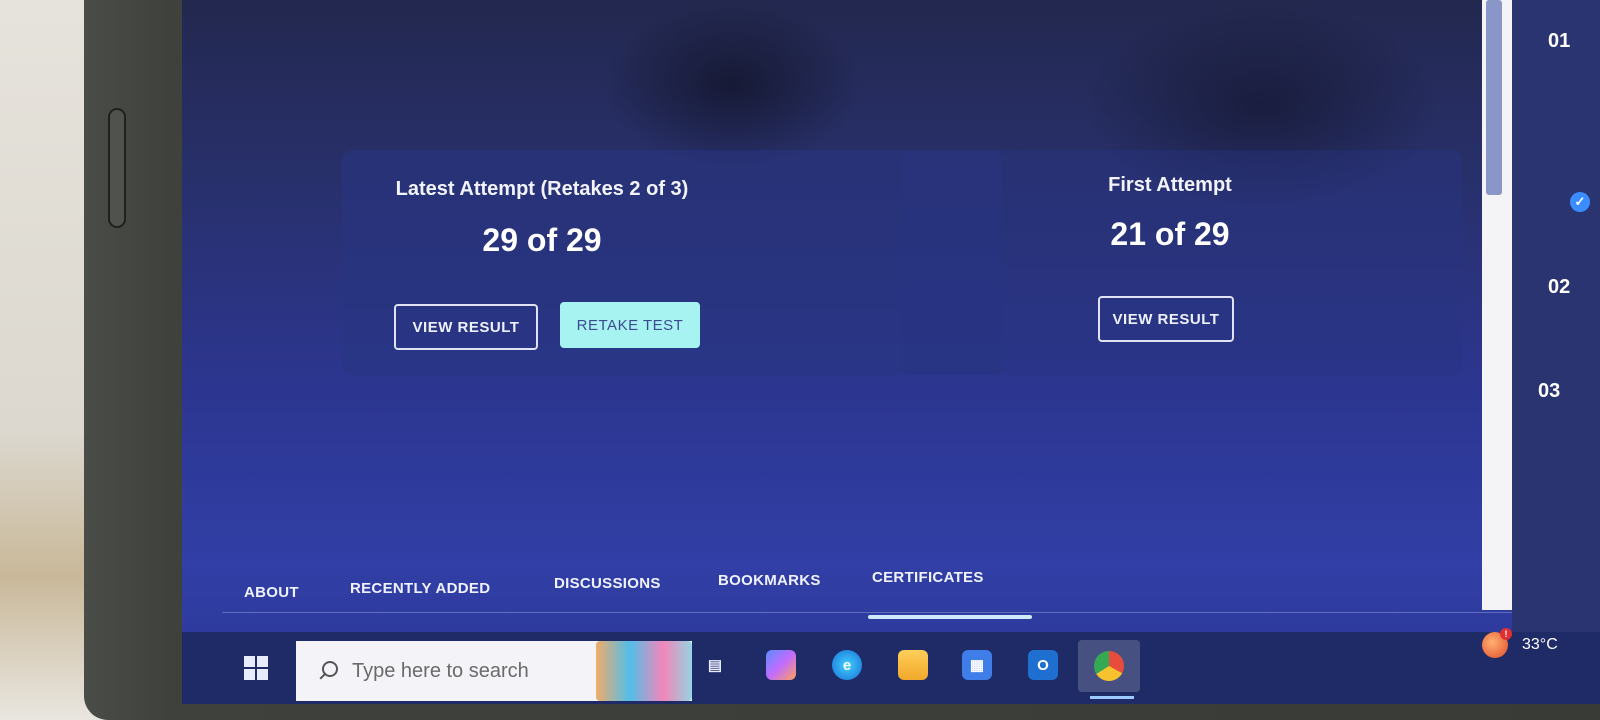  I want to click on active-app-indicator, so click(1112, 697).